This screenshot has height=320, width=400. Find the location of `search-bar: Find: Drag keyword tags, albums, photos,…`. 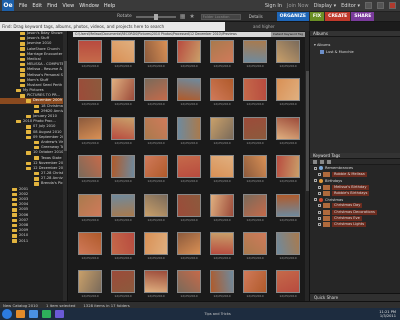

search-bar: Find: Drag keyword tags, albums, photos,… is located at coordinates (112, 26).